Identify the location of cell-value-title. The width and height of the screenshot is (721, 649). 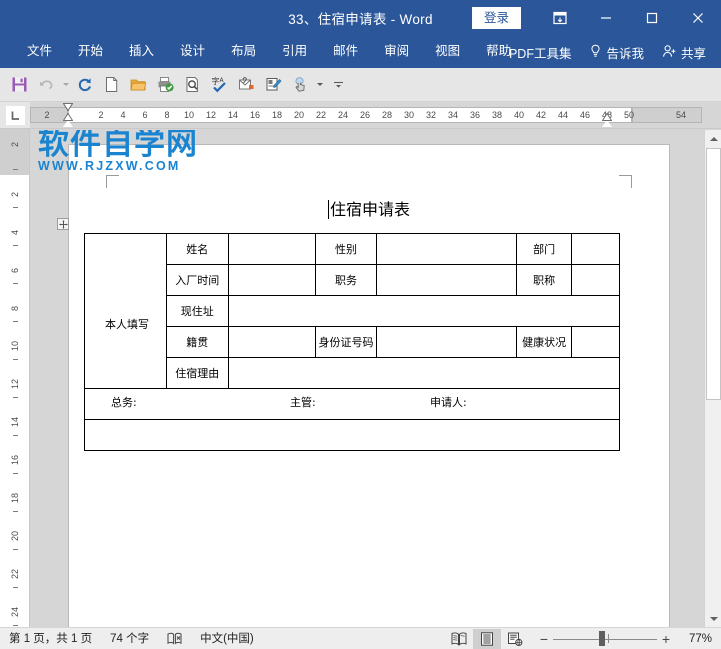
(595, 280).